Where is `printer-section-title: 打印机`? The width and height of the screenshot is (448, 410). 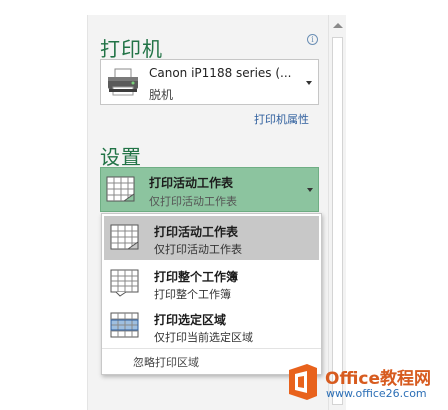 printer-section-title: 打印机 is located at coordinates (131, 49).